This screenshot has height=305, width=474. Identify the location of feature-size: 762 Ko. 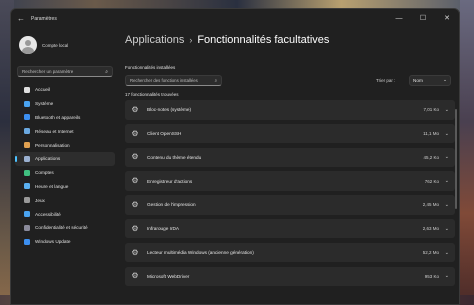
(431, 181).